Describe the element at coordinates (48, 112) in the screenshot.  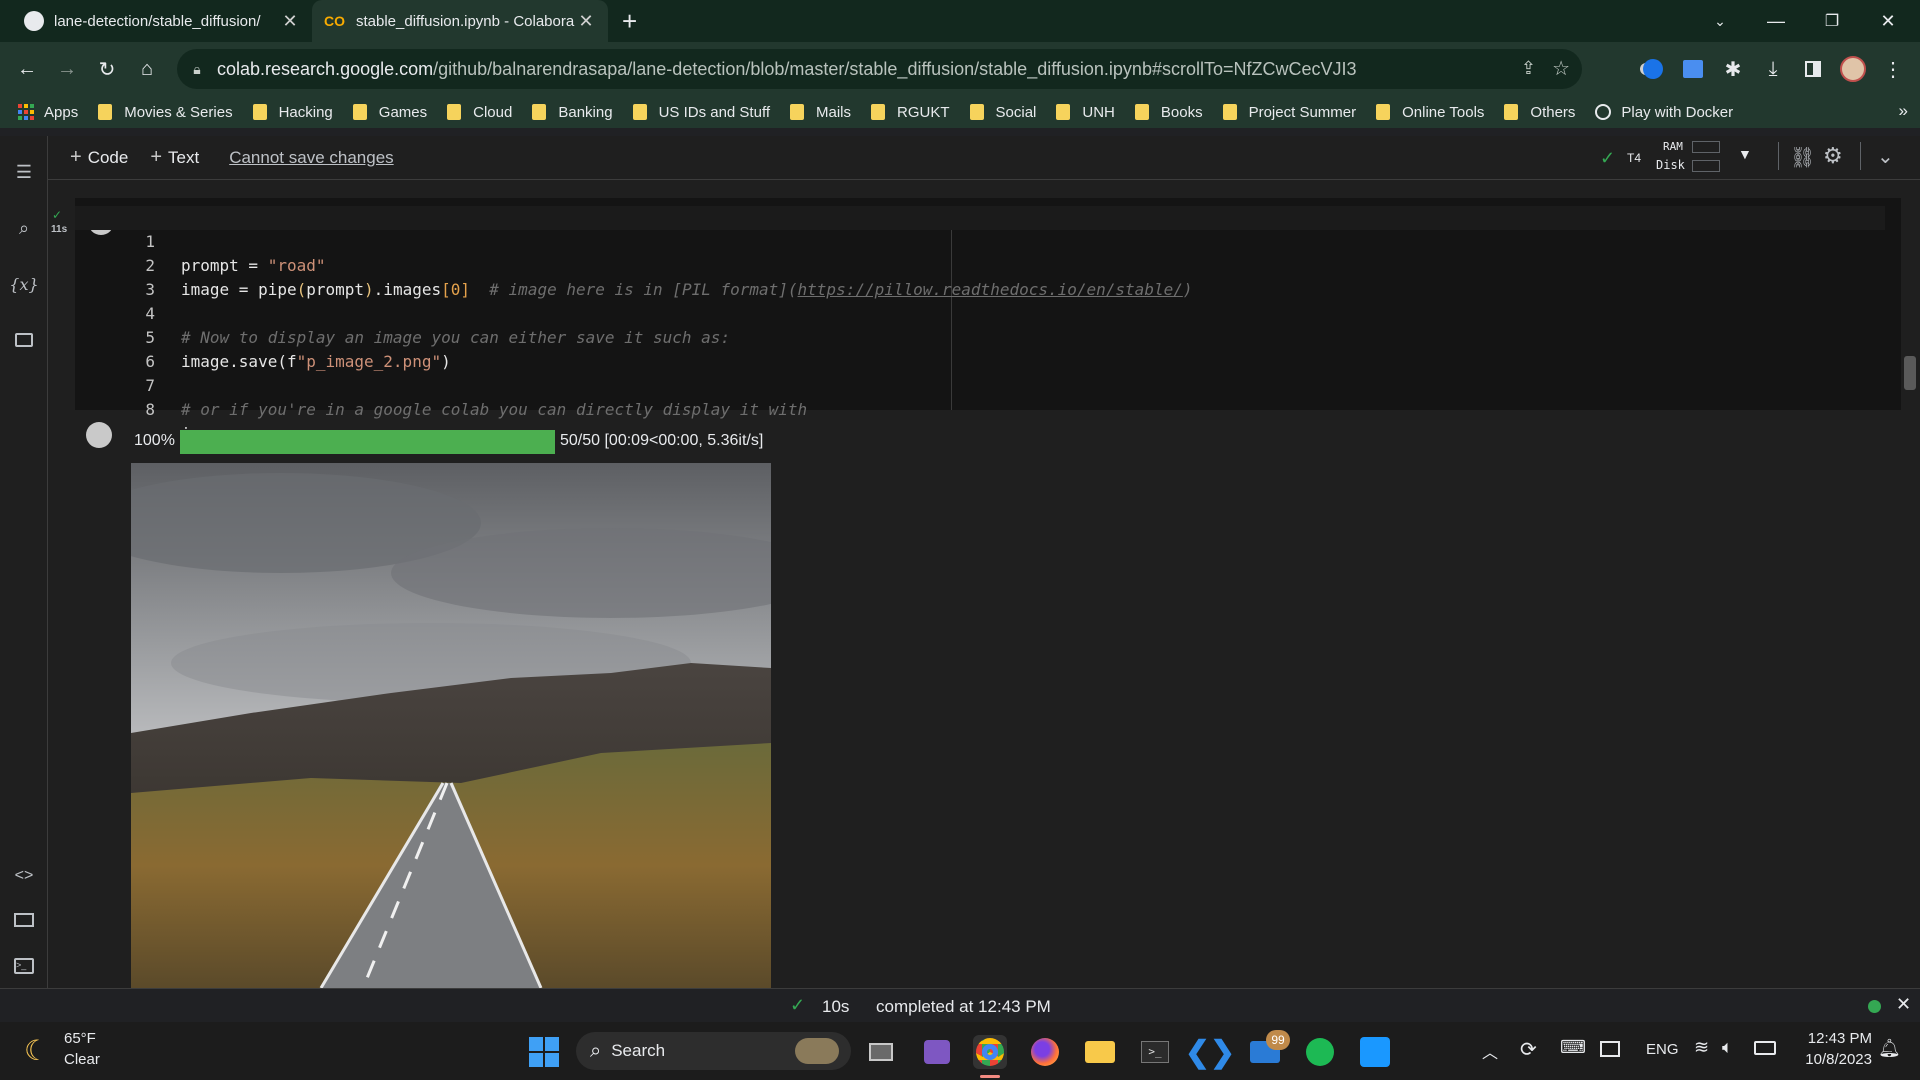
I see `bookmark-apps: Apps` at that location.